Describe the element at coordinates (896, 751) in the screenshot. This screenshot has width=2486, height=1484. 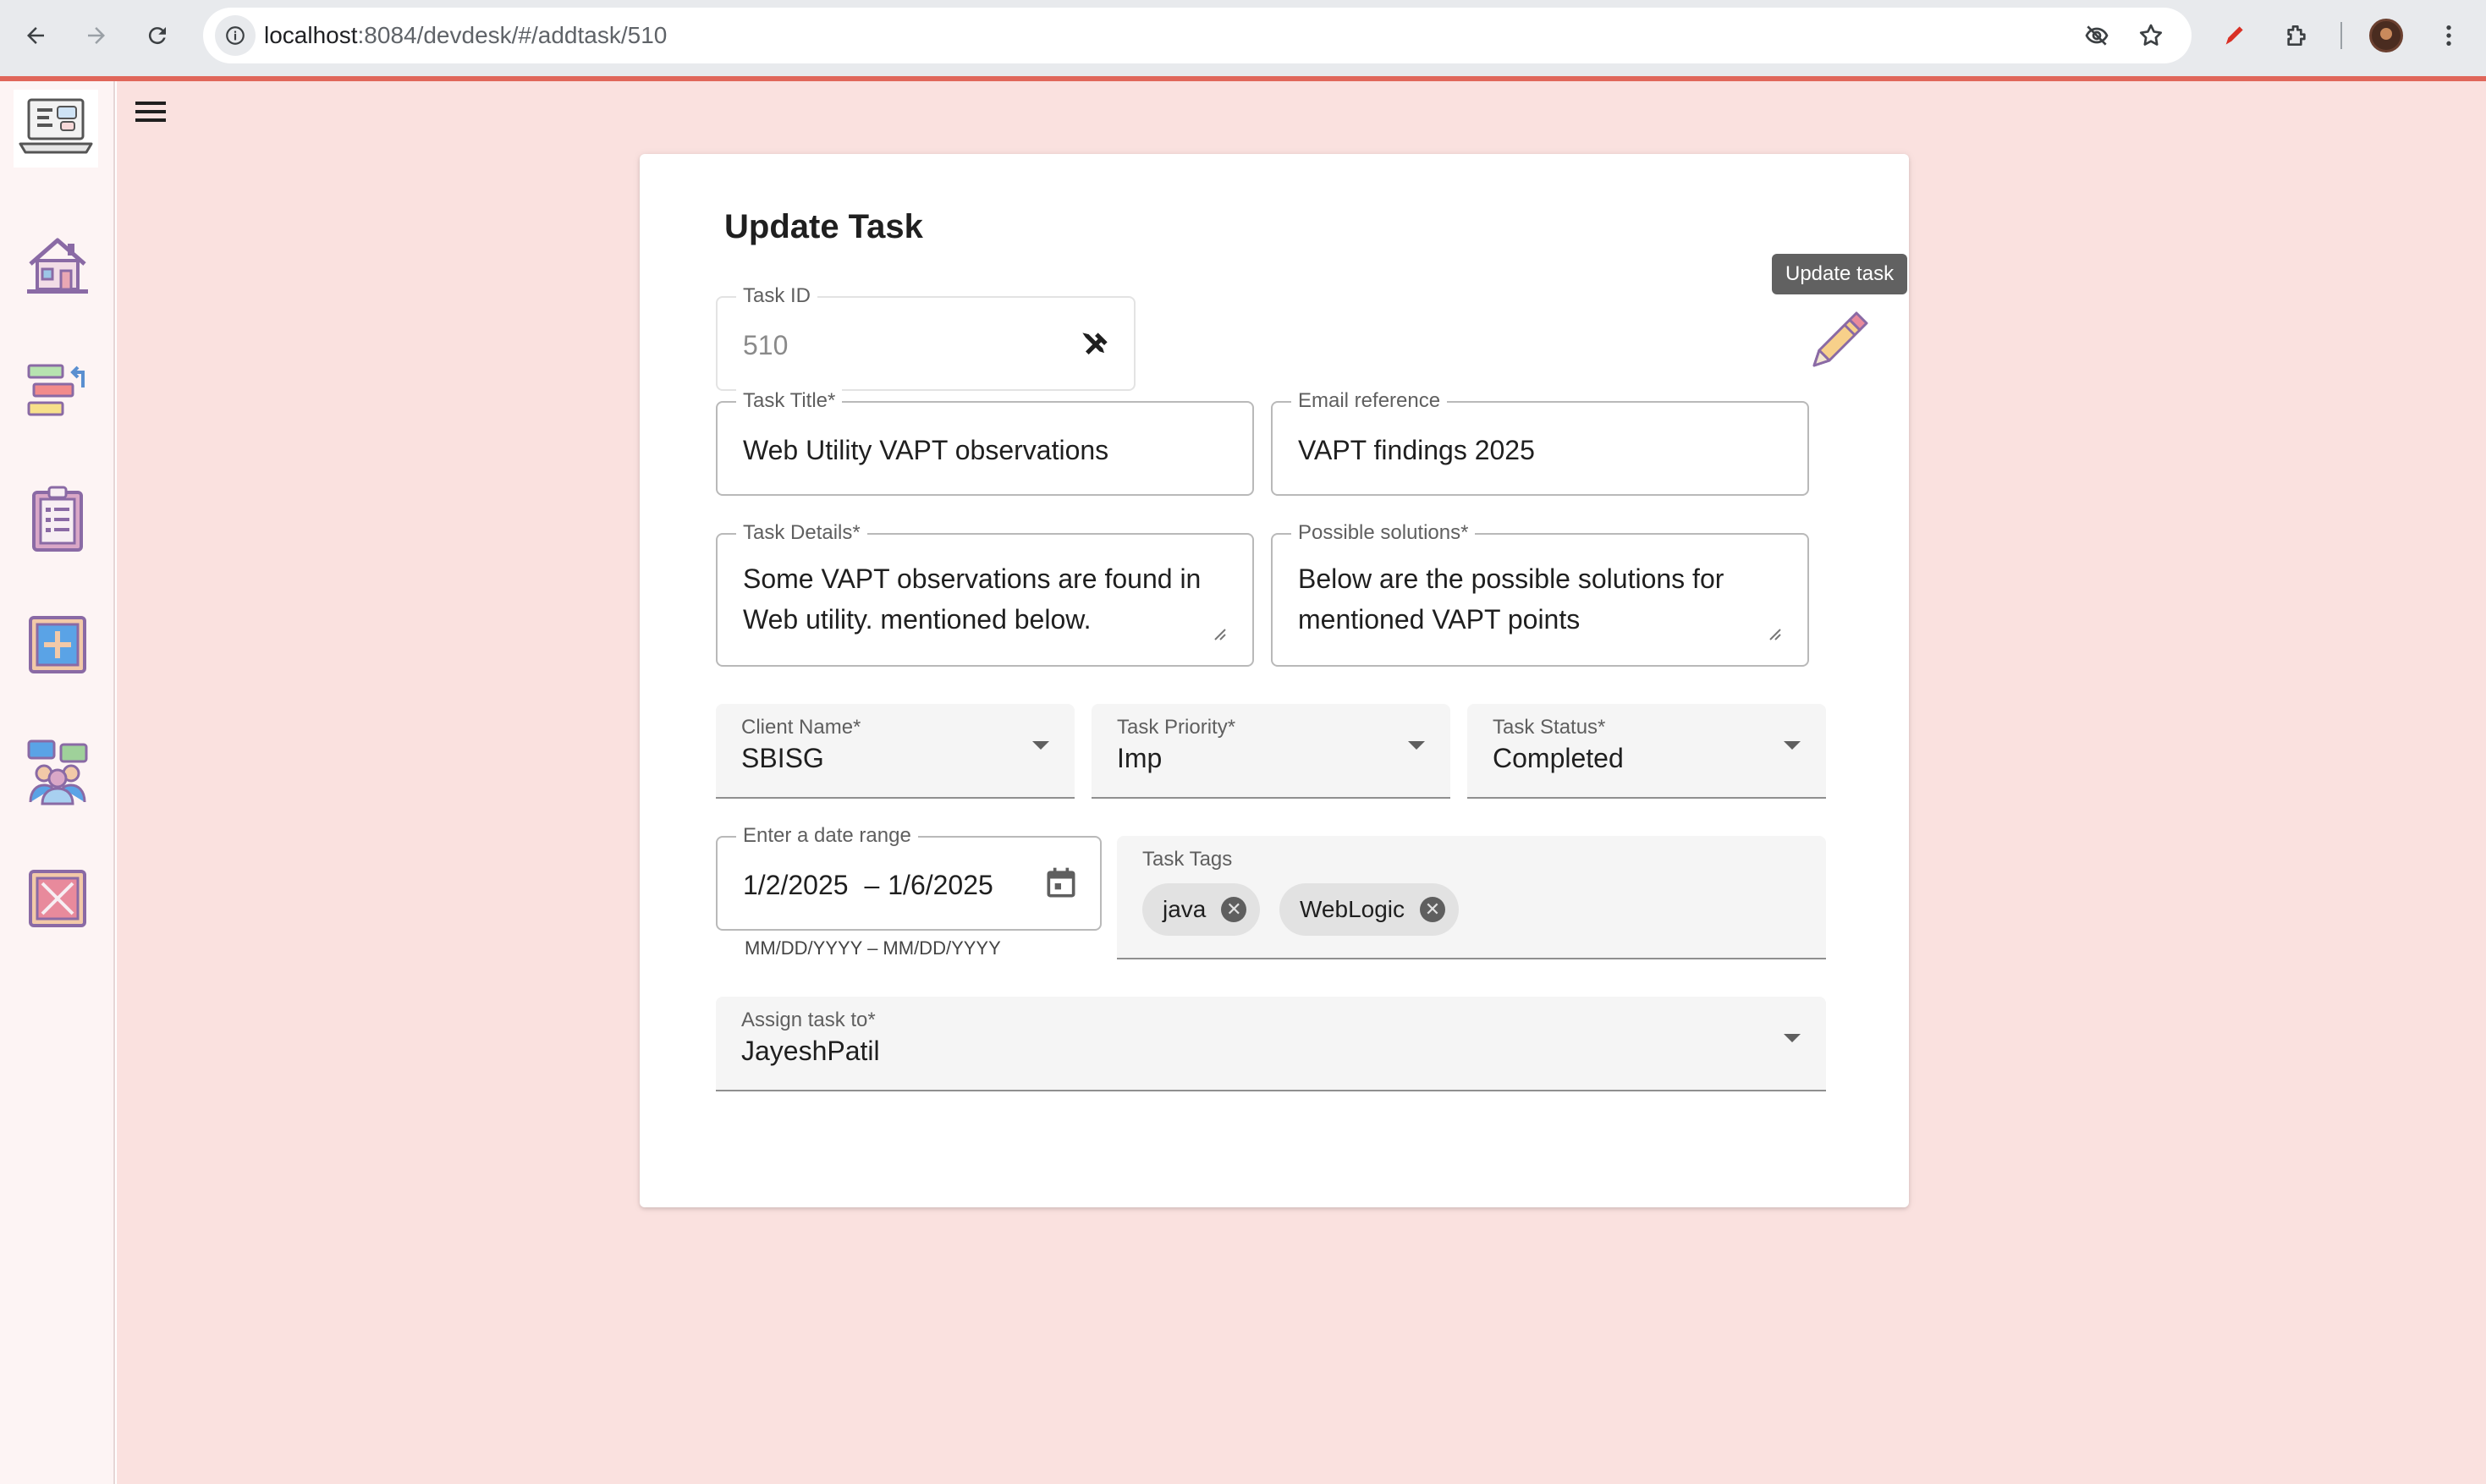
I see `client-name-select: Client Name* SBISG` at that location.